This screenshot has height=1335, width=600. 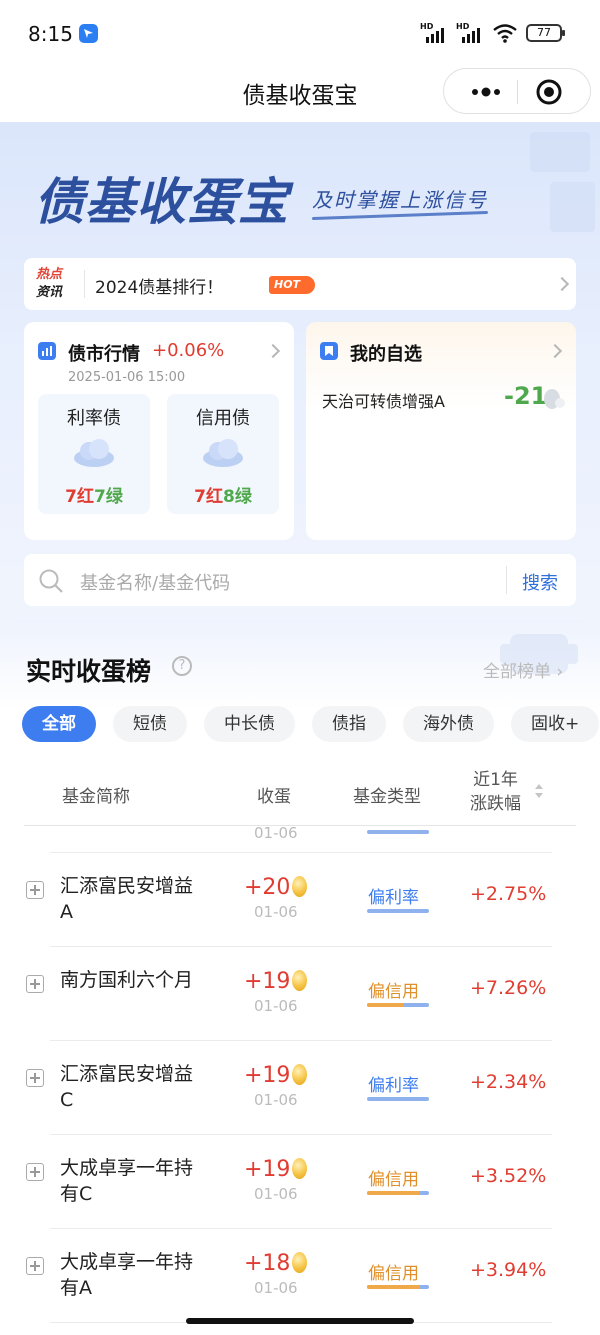 I want to click on rate-bond-box: 利率债 7红7绿, so click(x=94, y=454).